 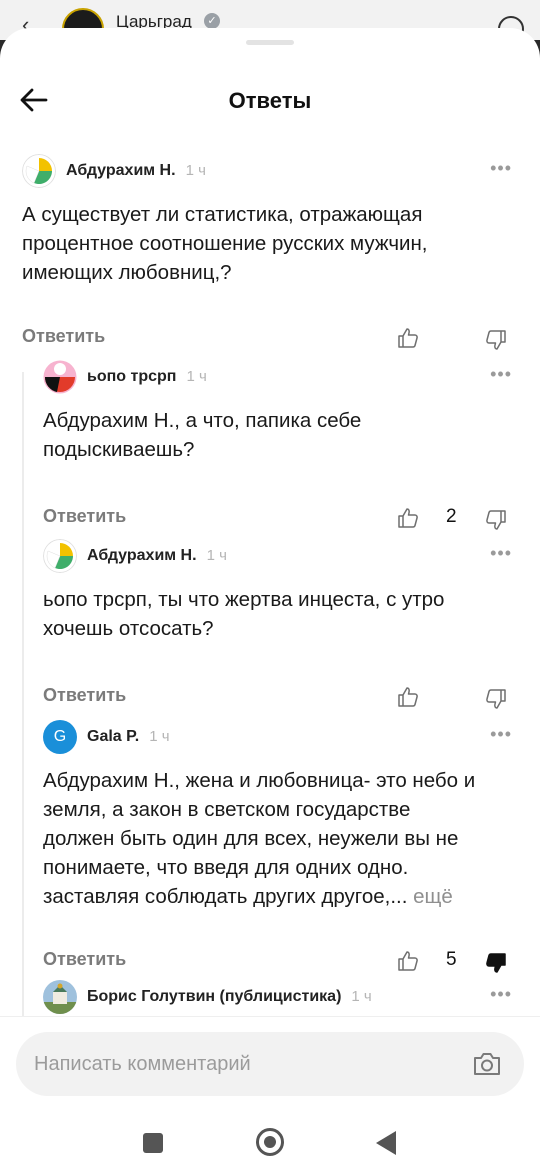 I want to click on home-icon, so click(x=270, y=1142).